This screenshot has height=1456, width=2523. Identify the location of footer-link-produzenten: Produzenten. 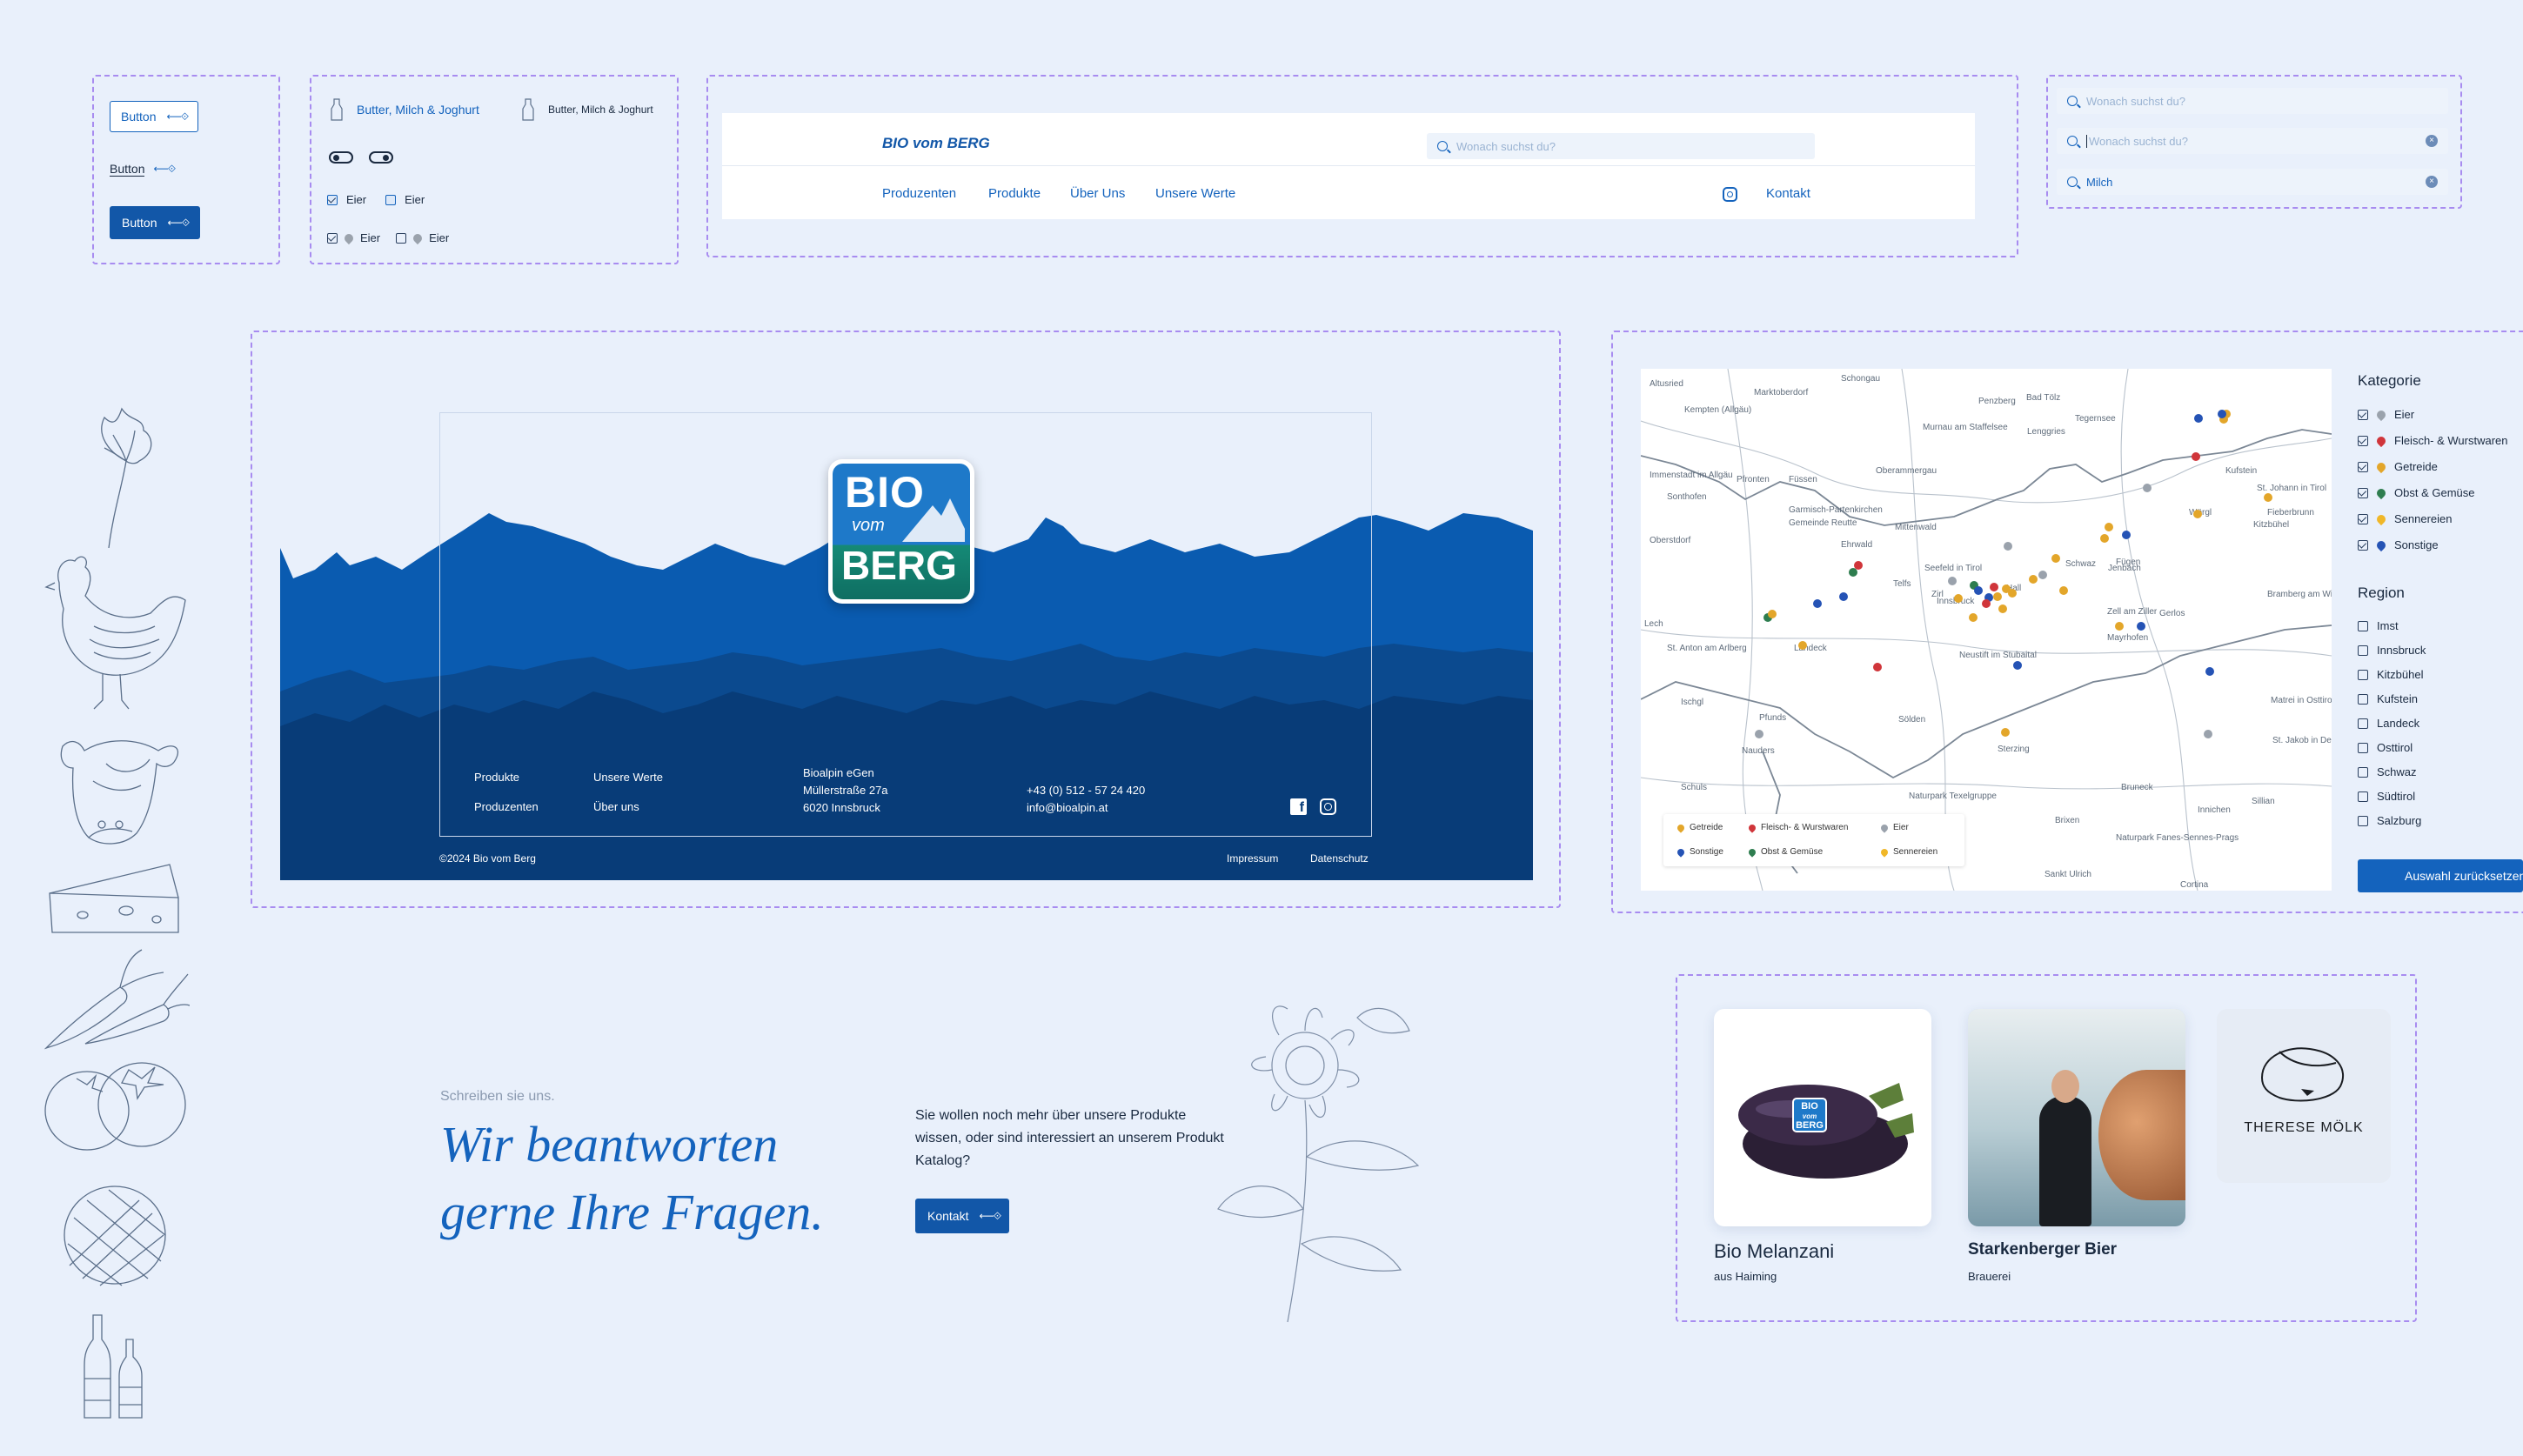
(506, 806).